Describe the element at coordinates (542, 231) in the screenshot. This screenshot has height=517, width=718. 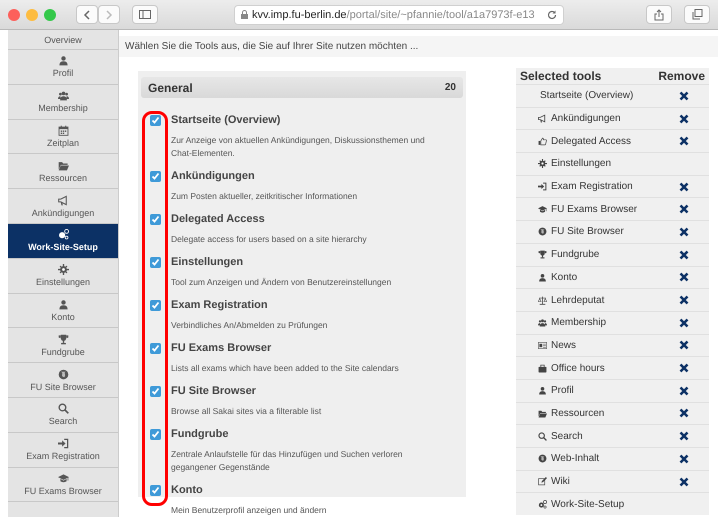
I see `globe-icon` at that location.